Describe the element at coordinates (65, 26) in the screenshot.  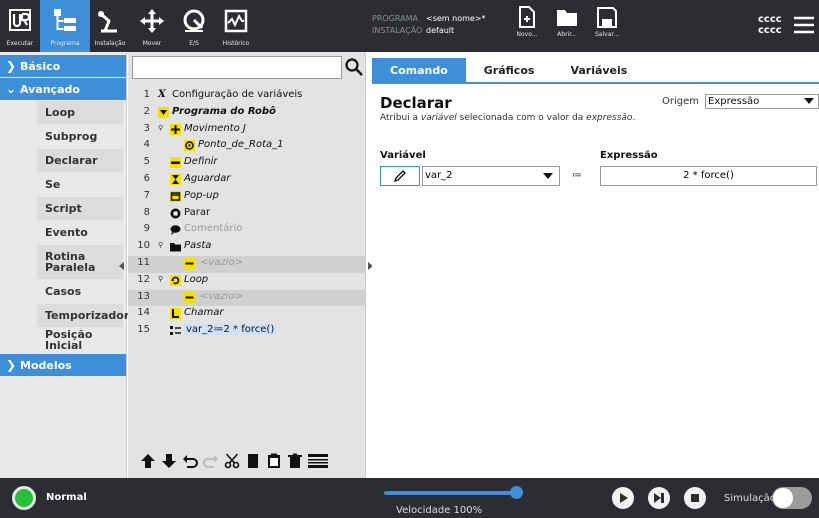
I see `program-tab-button: Programa` at that location.